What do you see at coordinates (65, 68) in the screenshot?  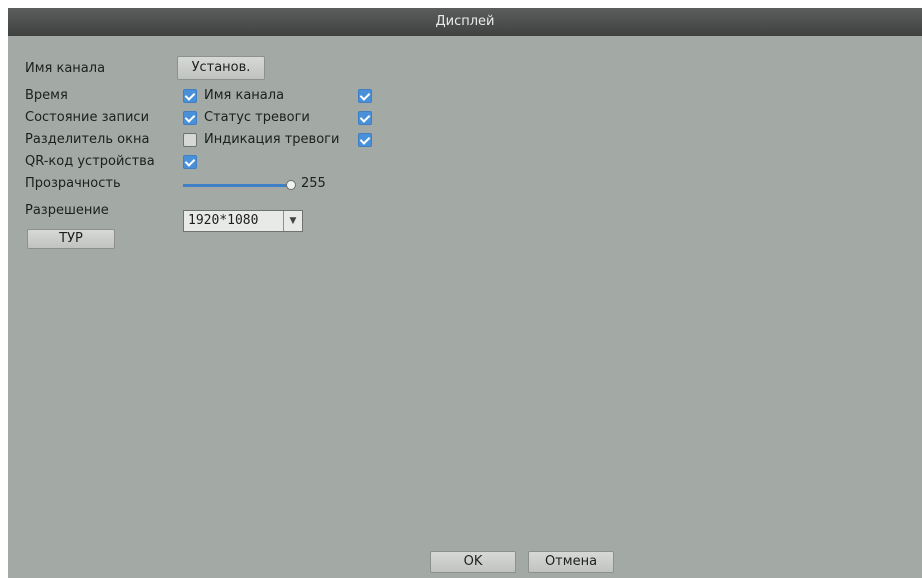 I see `channel-name-label: Имя канала` at bounding box center [65, 68].